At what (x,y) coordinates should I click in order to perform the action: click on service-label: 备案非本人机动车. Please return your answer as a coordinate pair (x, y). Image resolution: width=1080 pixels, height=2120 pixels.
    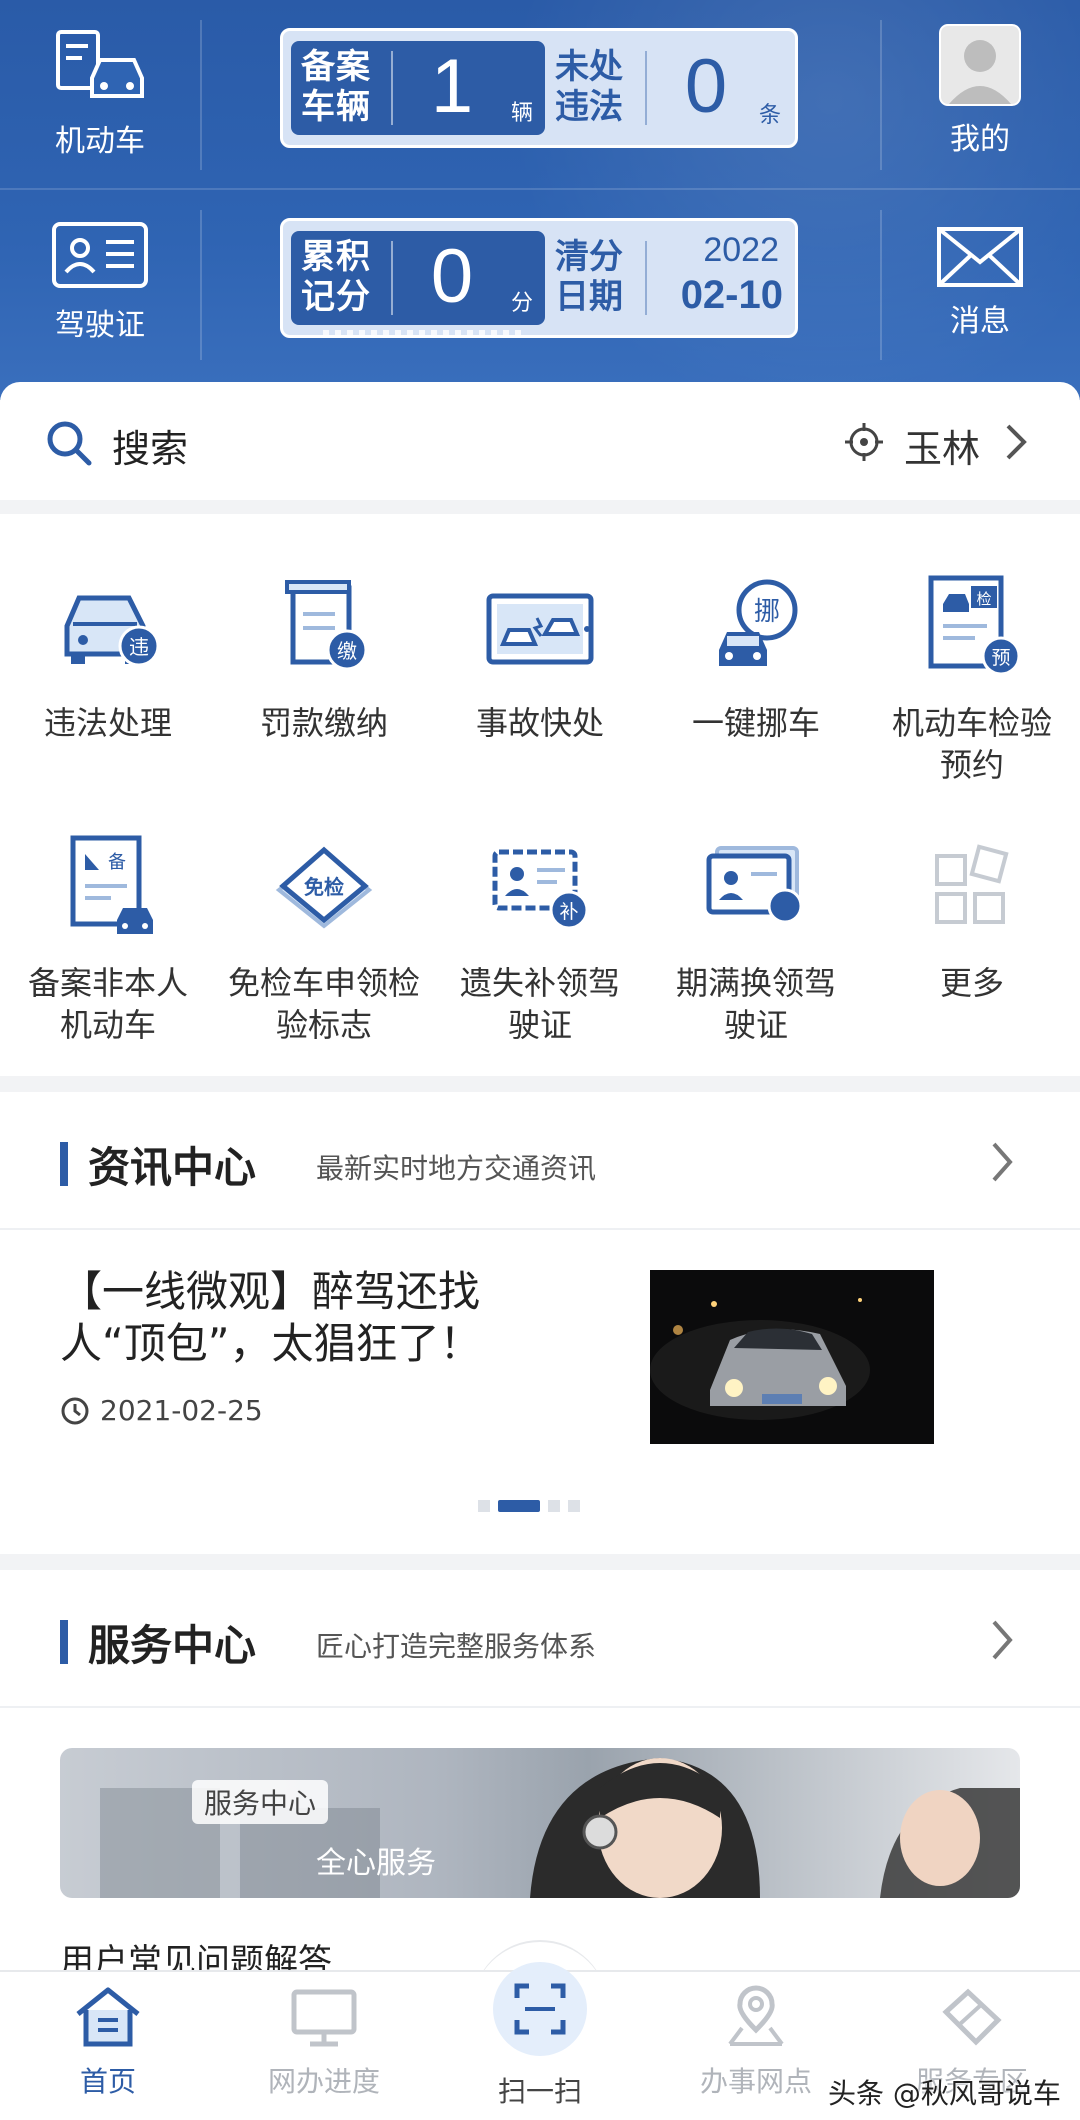
    Looking at the image, I should click on (107, 1004).